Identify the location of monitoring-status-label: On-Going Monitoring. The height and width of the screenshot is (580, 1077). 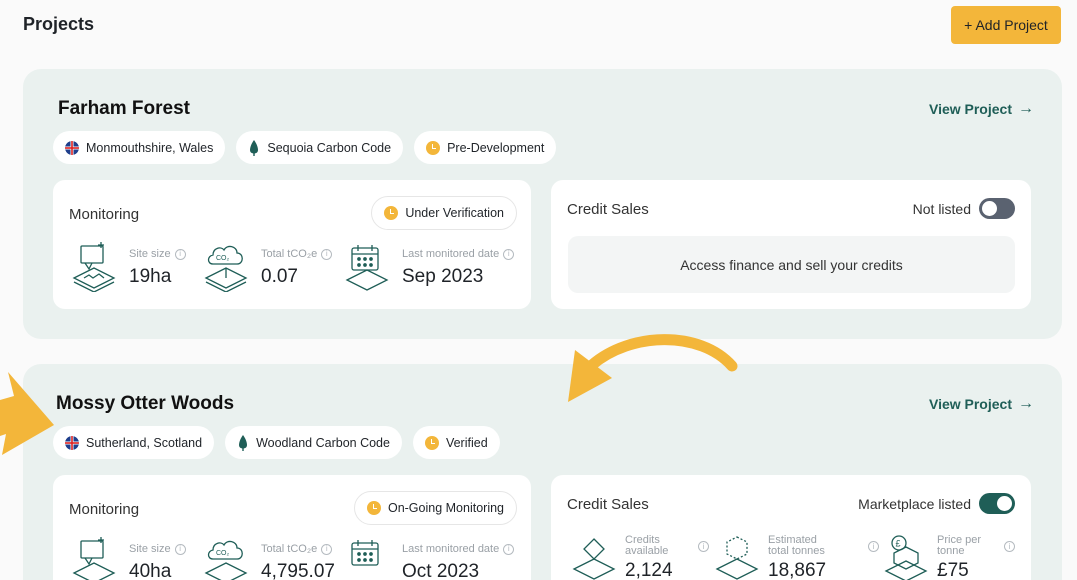
(445, 508).